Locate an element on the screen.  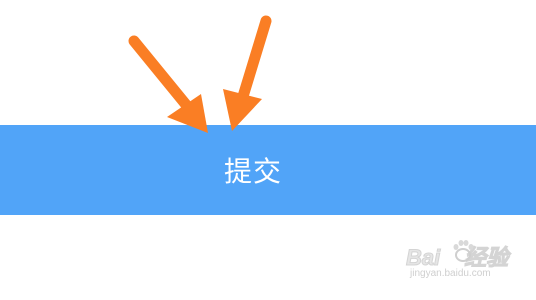
watermark-brand-left: Bai is located at coordinates (423, 258).